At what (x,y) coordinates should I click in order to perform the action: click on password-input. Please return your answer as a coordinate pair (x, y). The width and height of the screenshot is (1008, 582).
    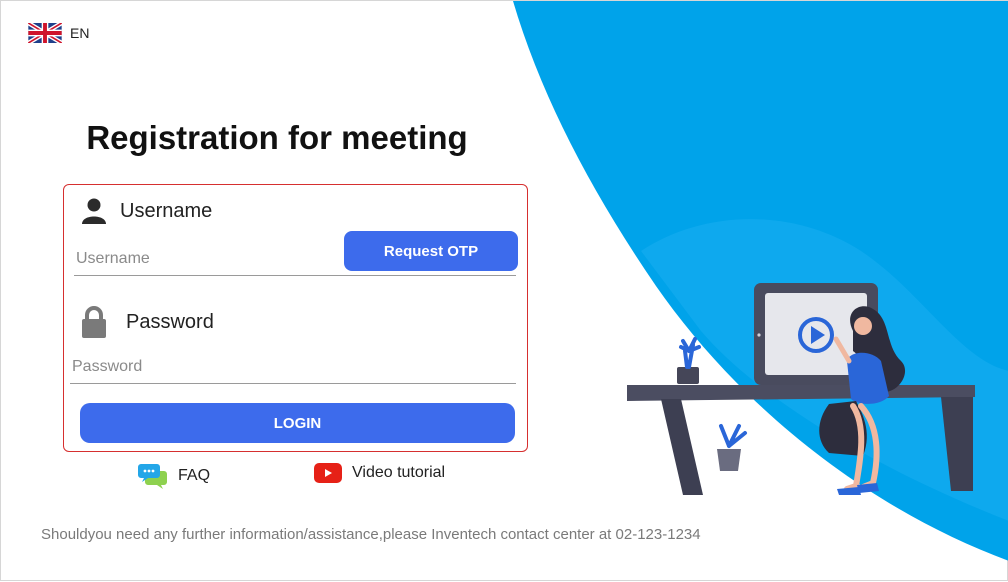
    Looking at the image, I should click on (293, 367).